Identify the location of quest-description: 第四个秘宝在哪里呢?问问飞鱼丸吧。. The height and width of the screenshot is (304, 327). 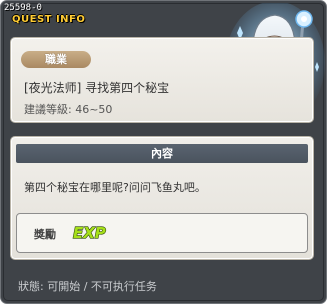
(115, 187).